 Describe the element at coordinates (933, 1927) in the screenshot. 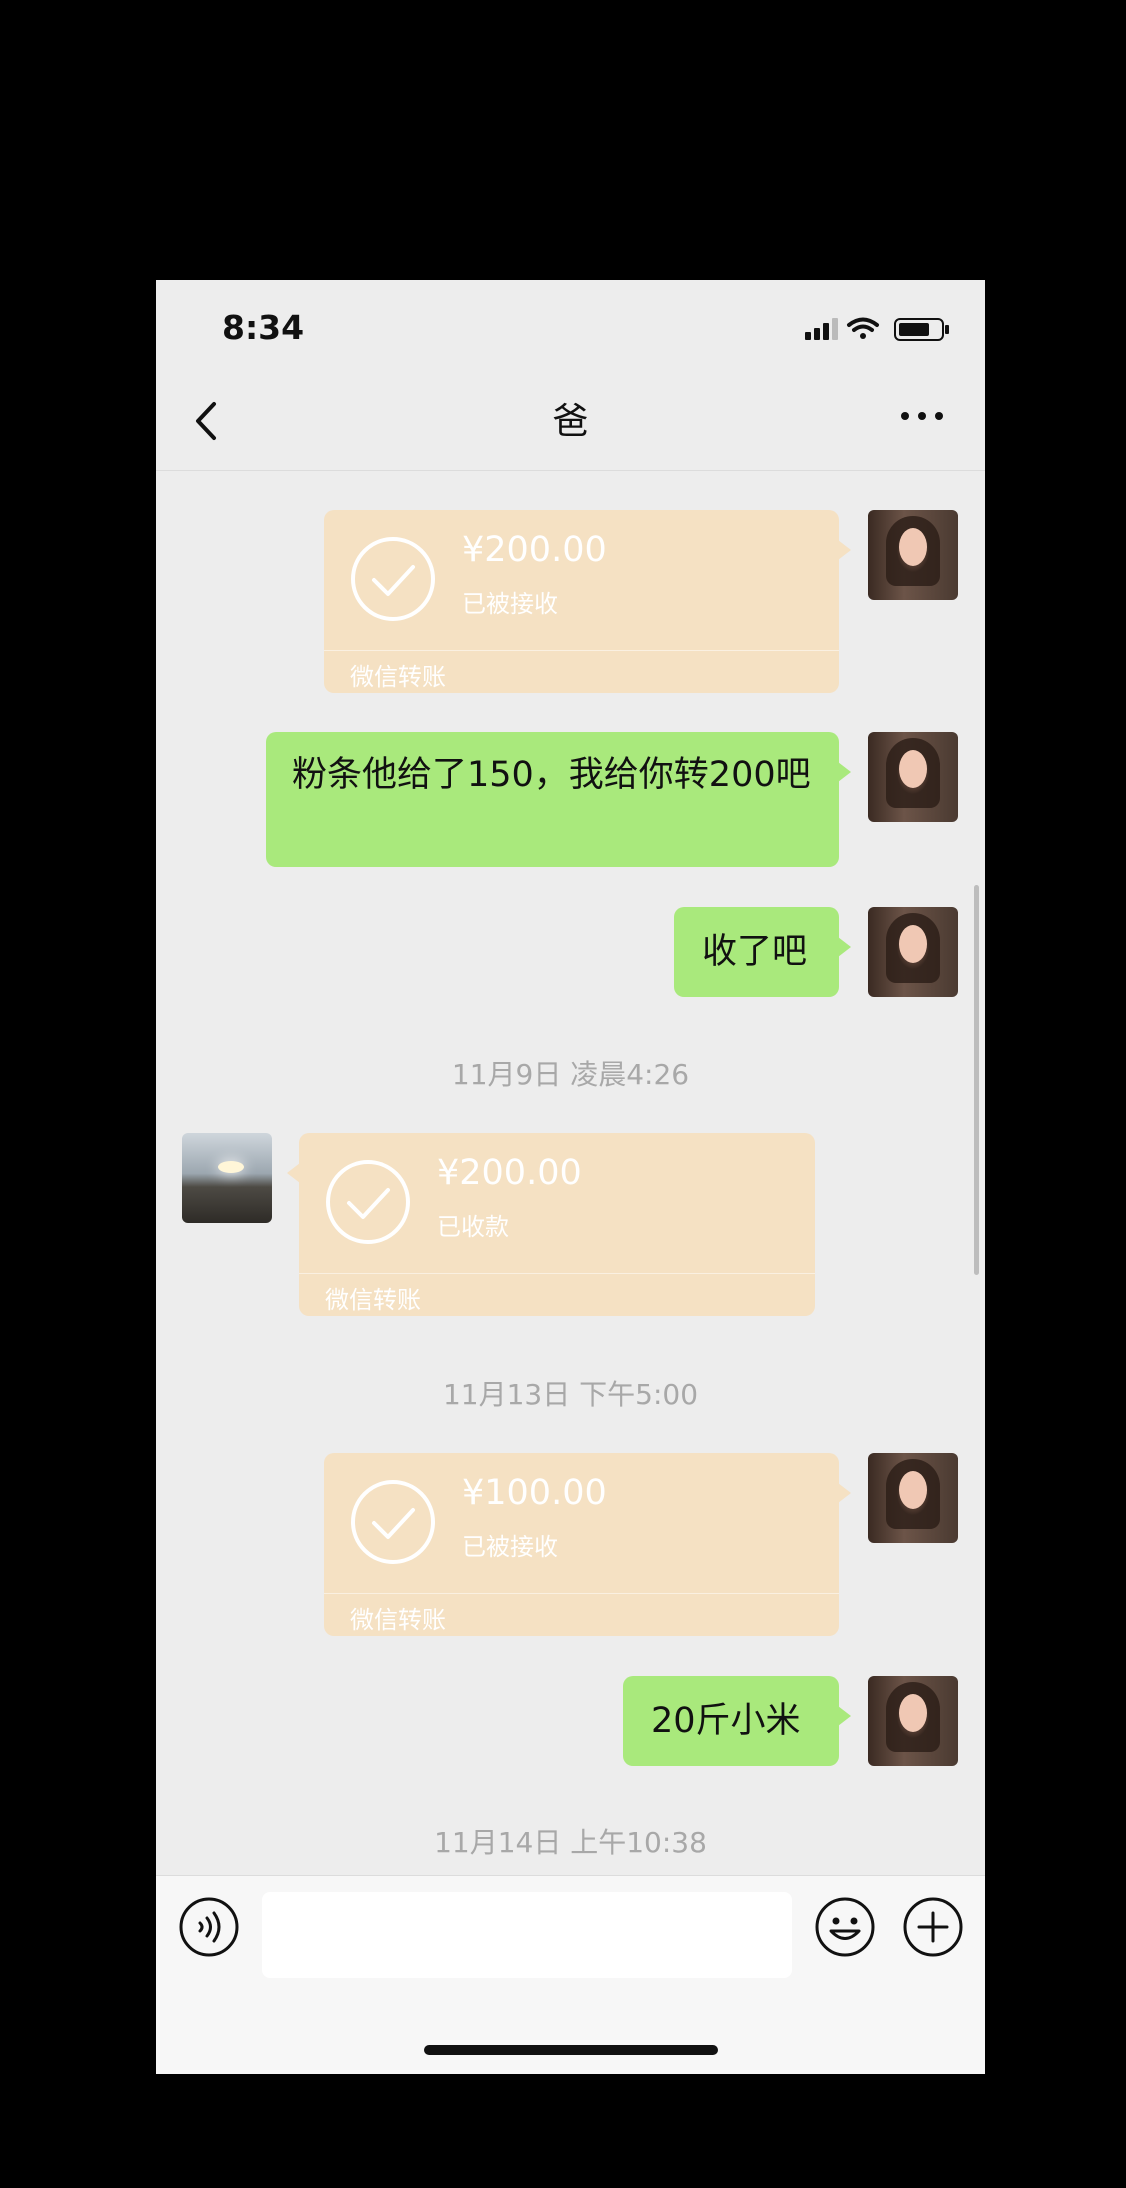

I see `plus-icon` at that location.